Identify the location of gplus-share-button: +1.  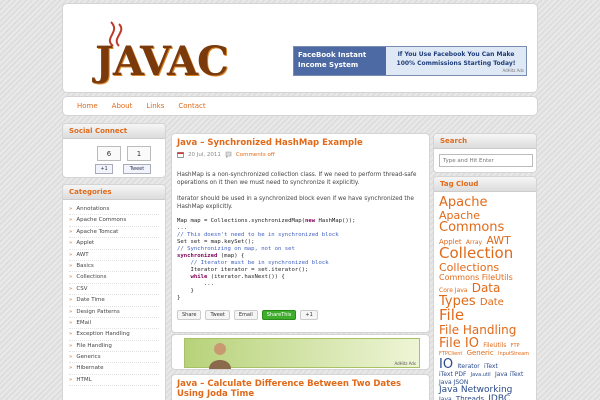
(309, 315).